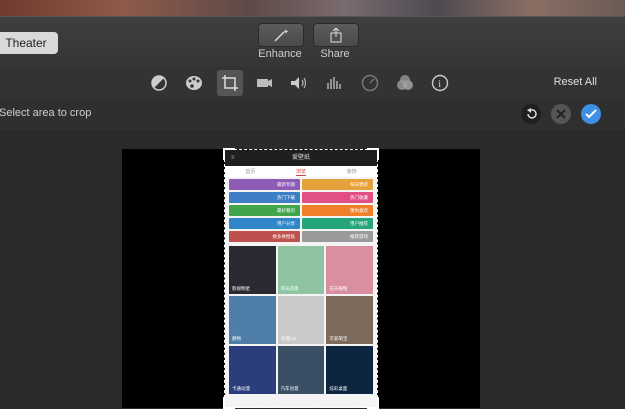 Image resolution: width=625 pixels, height=409 pixels. Describe the element at coordinates (312, 115) in the screenshot. I see `crop-bar: Select area to crop` at that location.